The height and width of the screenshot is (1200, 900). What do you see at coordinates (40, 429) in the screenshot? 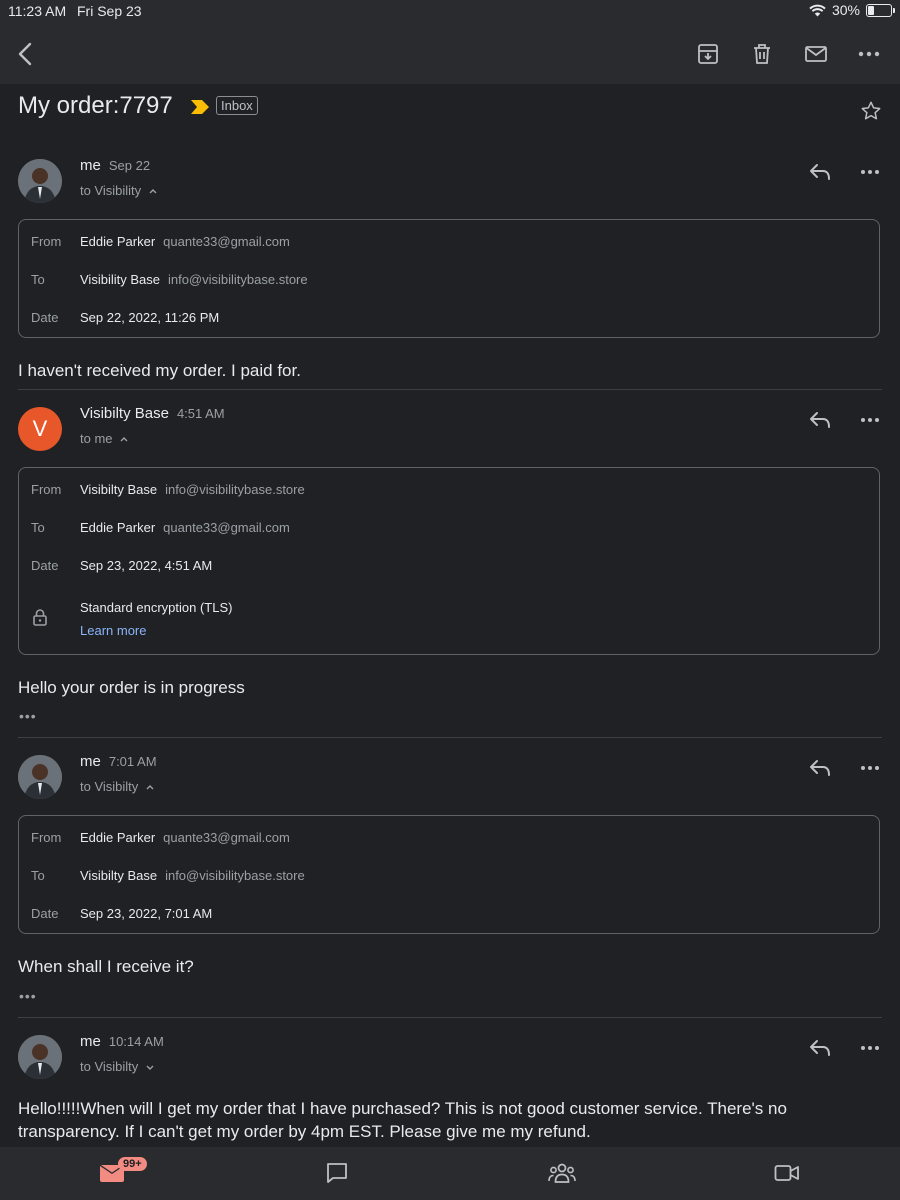
I see `avatar: V` at bounding box center [40, 429].